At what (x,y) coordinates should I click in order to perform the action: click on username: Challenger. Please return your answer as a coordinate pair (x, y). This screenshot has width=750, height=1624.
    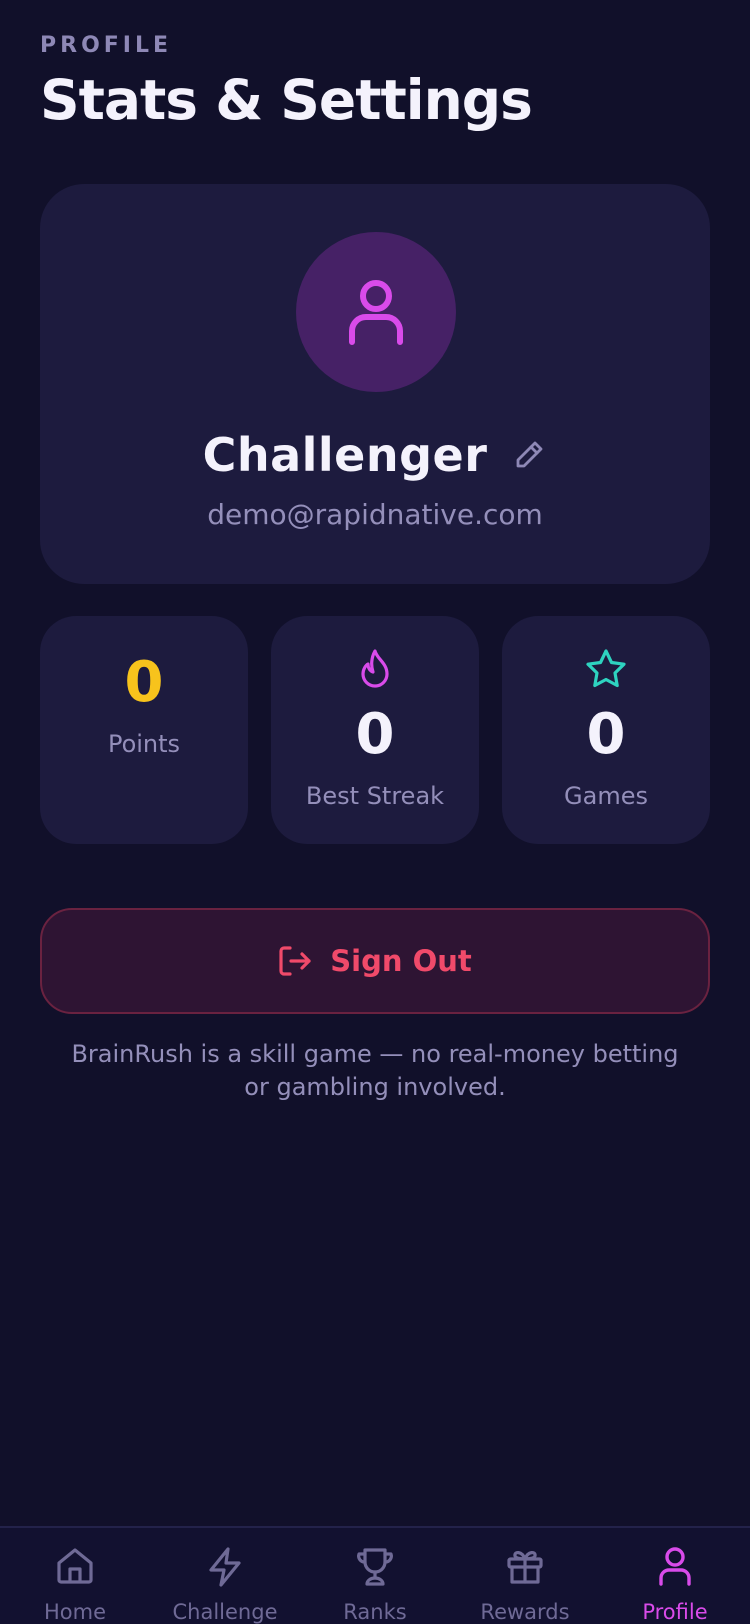
    Looking at the image, I should click on (345, 455).